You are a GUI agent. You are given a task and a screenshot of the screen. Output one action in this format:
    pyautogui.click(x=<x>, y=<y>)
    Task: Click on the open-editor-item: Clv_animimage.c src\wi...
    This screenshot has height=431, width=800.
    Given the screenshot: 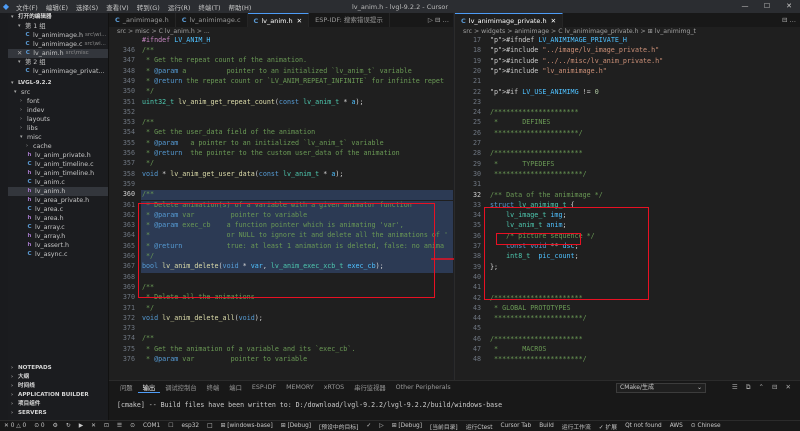 What is the action you would take?
    pyautogui.click(x=58, y=44)
    